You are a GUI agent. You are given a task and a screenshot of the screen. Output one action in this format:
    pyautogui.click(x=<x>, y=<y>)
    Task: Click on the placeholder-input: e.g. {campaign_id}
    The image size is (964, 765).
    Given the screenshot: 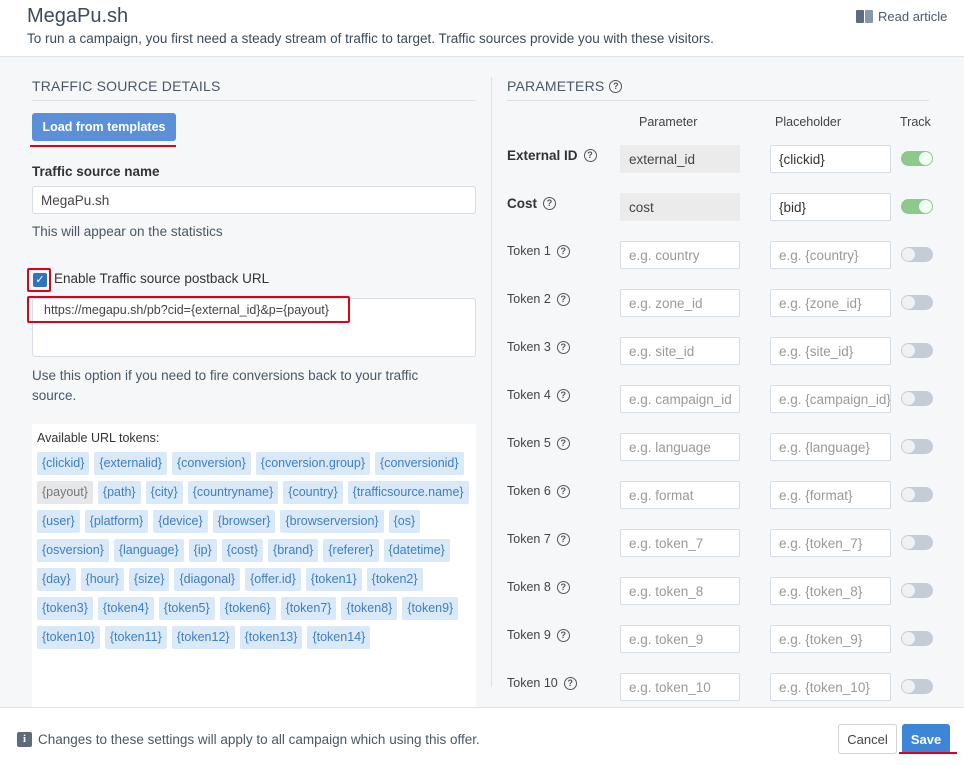 What is the action you would take?
    pyautogui.click(x=830, y=399)
    